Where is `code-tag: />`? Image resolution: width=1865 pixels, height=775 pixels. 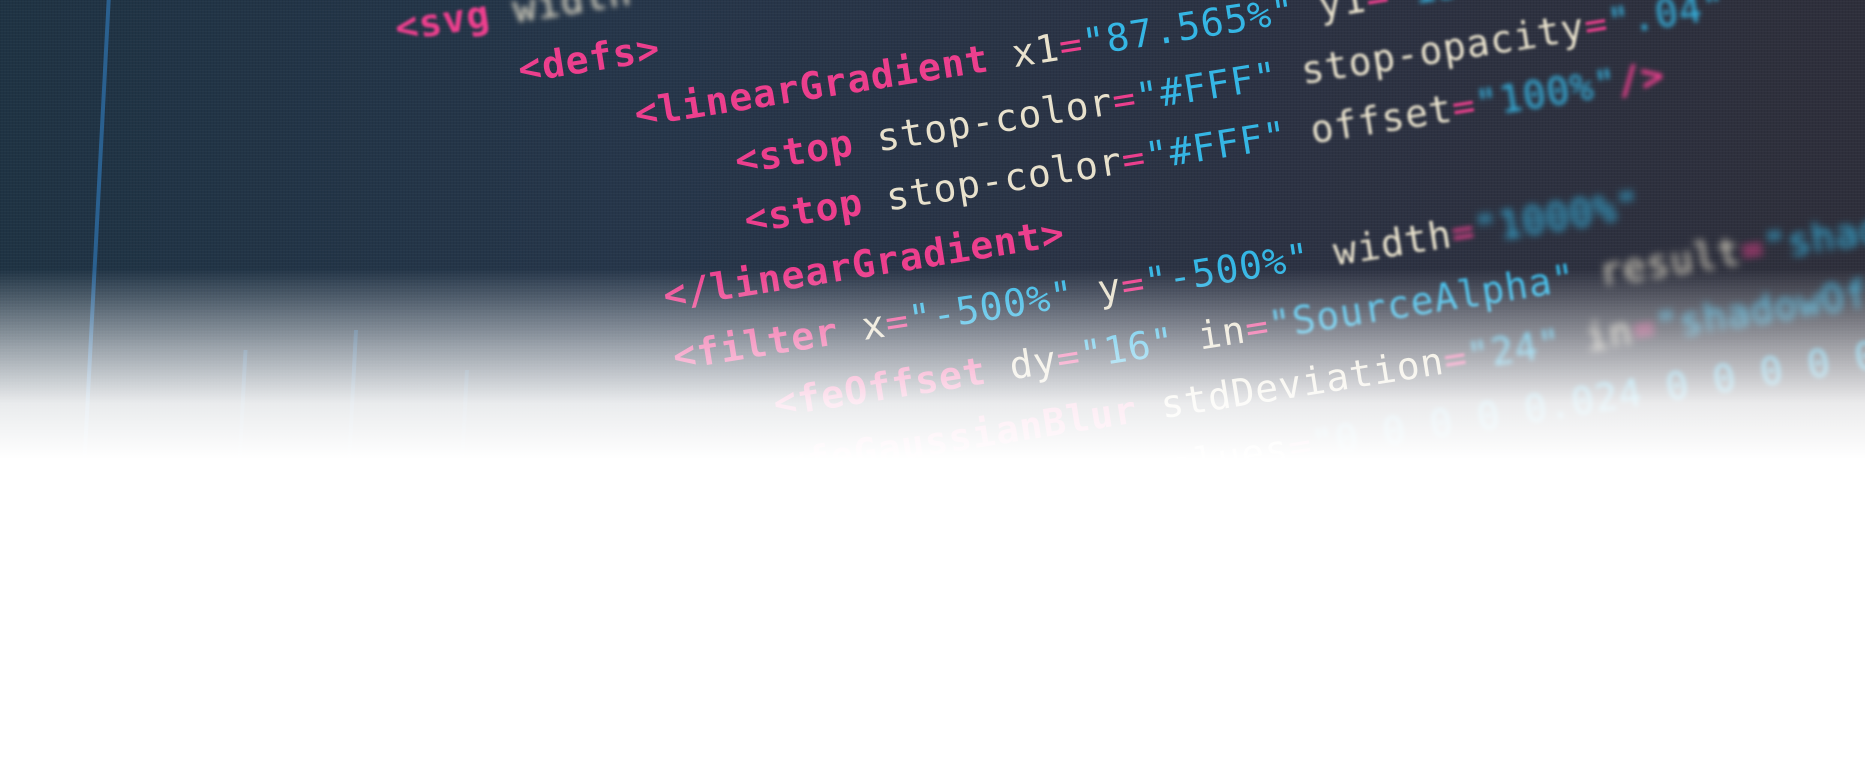
code-tag: /> is located at coordinates (1640, 78).